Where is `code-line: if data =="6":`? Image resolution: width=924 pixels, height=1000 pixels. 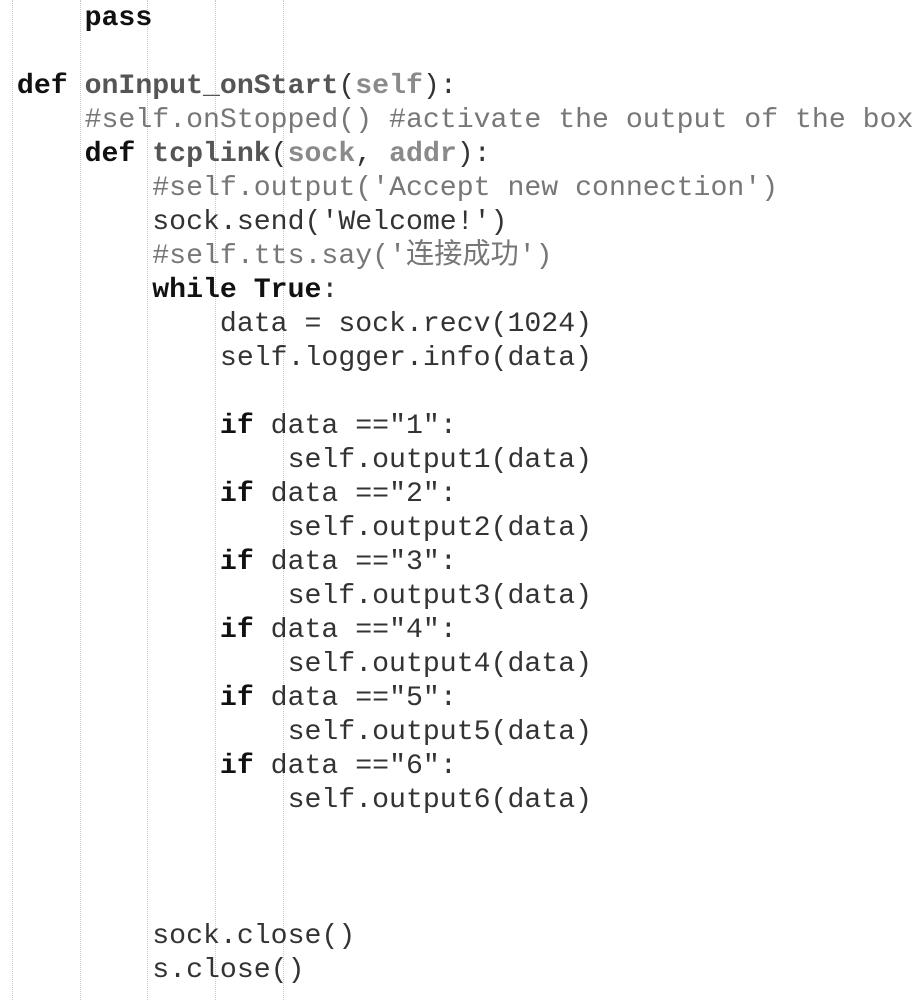
code-line: if data =="6": is located at coordinates (456, 767).